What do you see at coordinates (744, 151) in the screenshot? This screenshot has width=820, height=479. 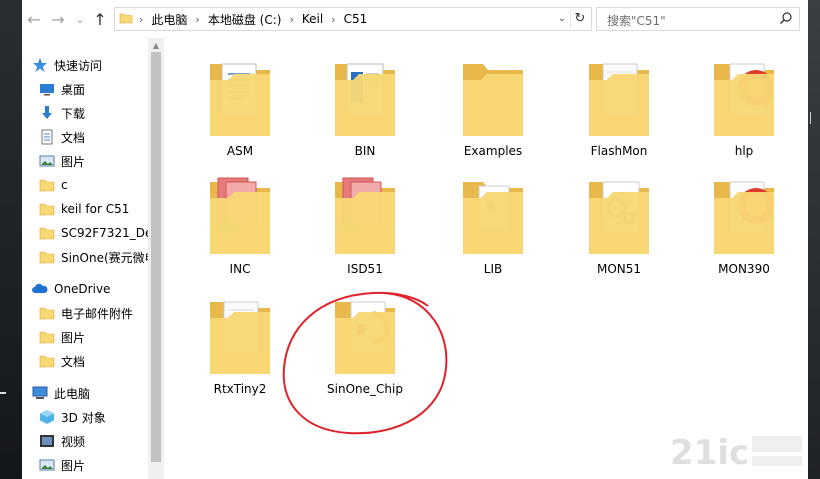 I see `folder-name: hlp` at bounding box center [744, 151].